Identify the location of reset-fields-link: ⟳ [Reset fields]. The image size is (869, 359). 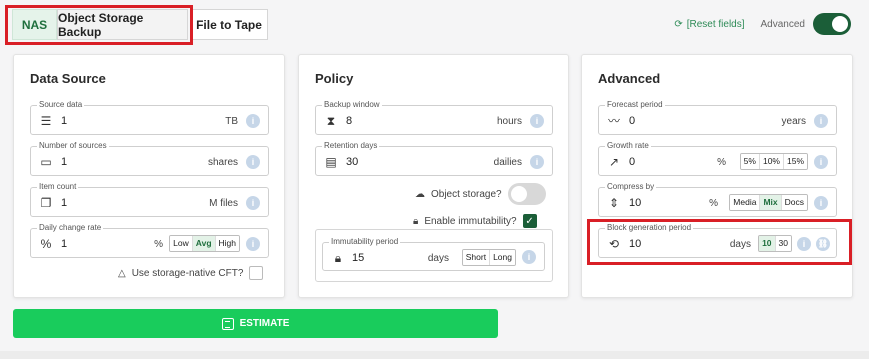
(709, 24).